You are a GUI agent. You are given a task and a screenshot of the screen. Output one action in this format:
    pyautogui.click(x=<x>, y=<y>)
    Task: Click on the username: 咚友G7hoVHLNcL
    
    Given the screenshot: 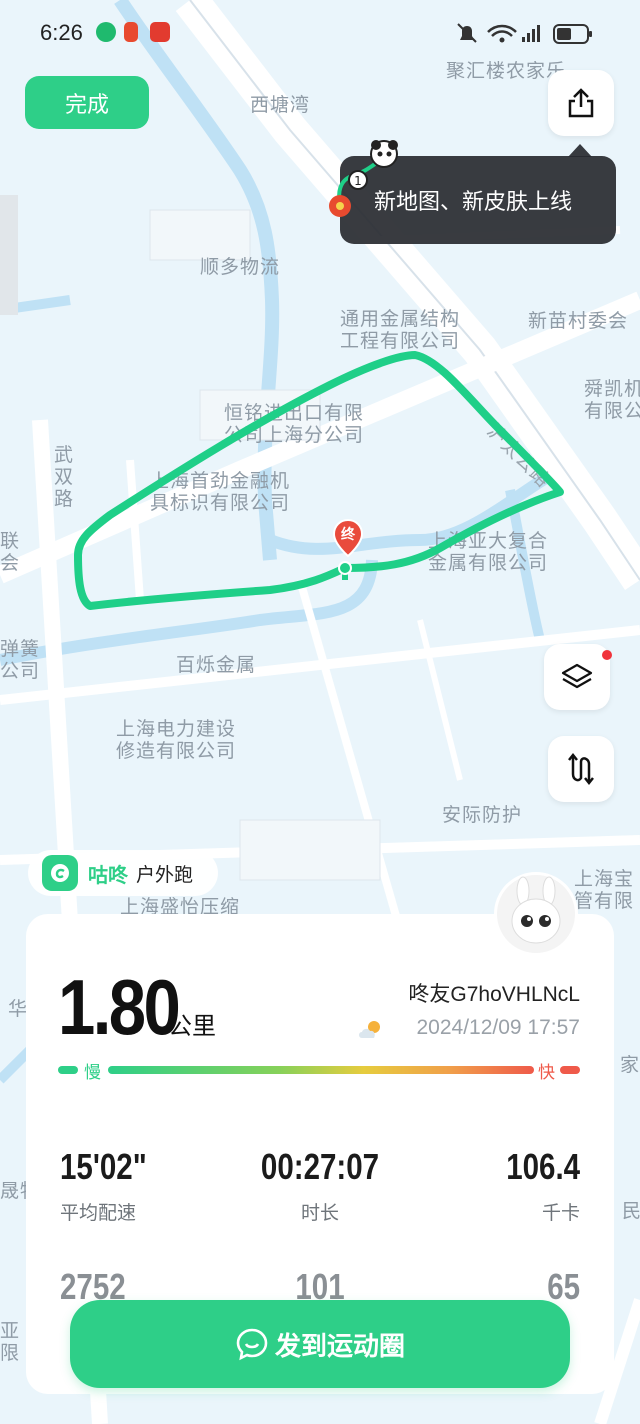 What is the action you would take?
    pyautogui.click(x=494, y=994)
    